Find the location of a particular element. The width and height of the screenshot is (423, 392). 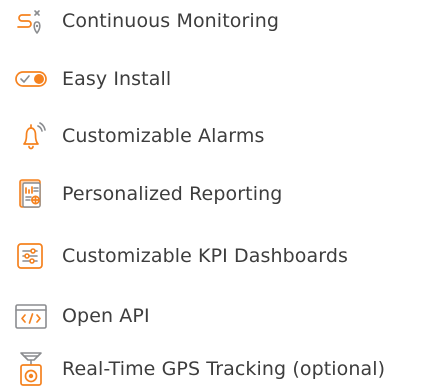

bell-alarm-icon is located at coordinates (34, 136).